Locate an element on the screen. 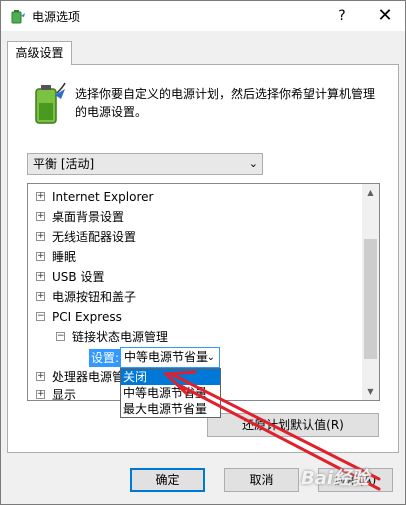 This screenshot has height=505, width=406. power-options-icon is located at coordinates (18, 17).